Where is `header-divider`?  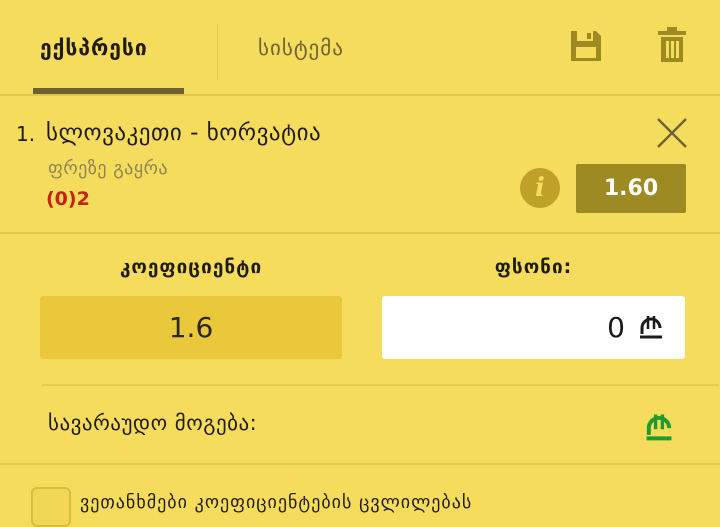 header-divider is located at coordinates (360, 95).